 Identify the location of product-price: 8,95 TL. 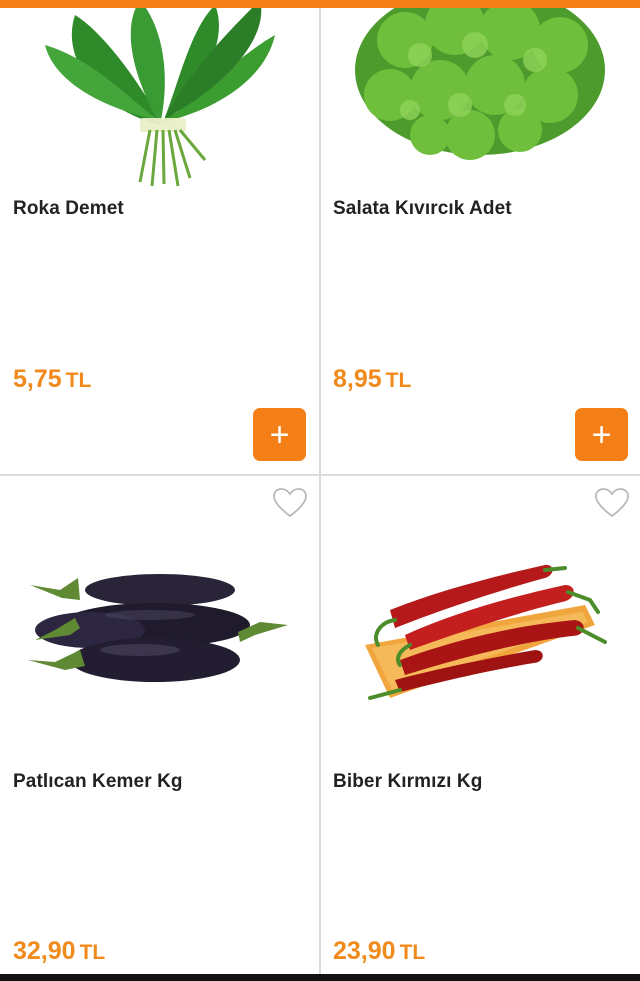
(372, 379).